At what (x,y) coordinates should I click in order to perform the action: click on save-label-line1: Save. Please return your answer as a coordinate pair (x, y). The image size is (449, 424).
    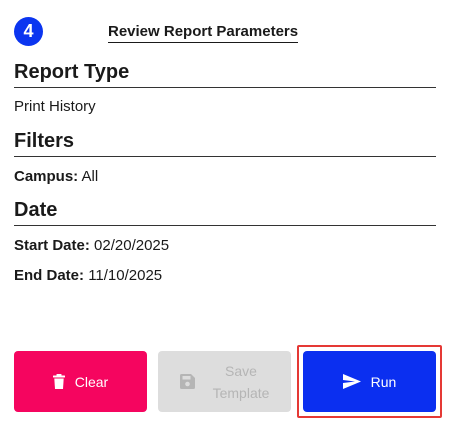
    Looking at the image, I should click on (241, 370).